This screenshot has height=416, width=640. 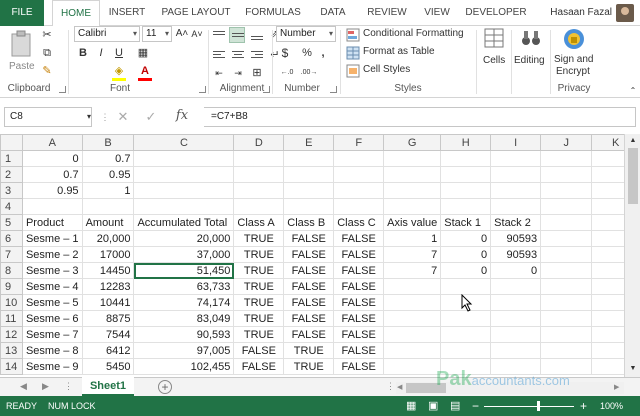 What do you see at coordinates (581, 13) in the screenshot?
I see `user-name: Hasaan Fazal` at bounding box center [581, 13].